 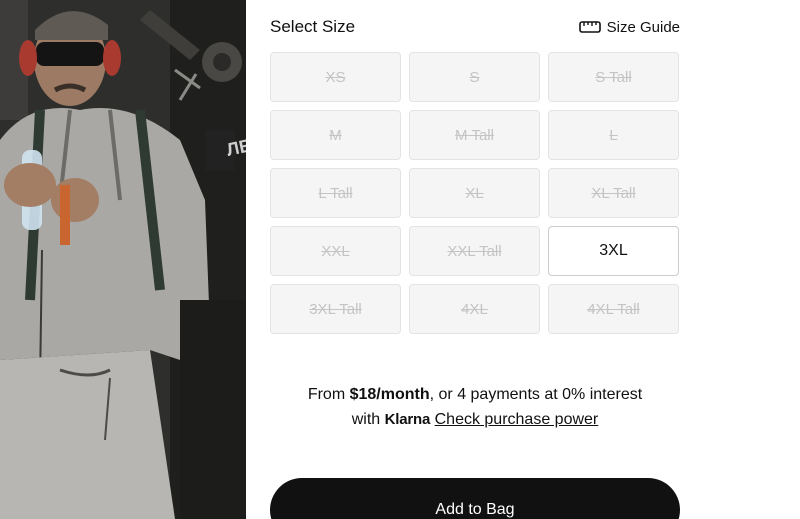 What do you see at coordinates (335, 135) in the screenshot?
I see `size-option-m: M` at bounding box center [335, 135].